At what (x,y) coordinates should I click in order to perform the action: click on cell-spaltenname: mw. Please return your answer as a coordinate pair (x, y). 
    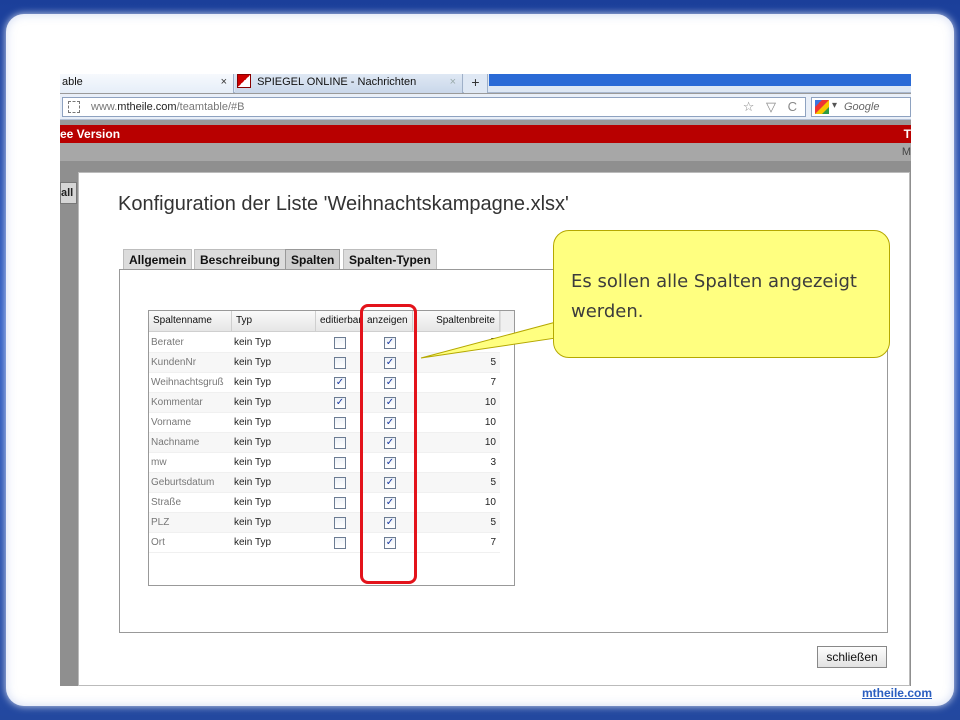
    Looking at the image, I should click on (159, 462).